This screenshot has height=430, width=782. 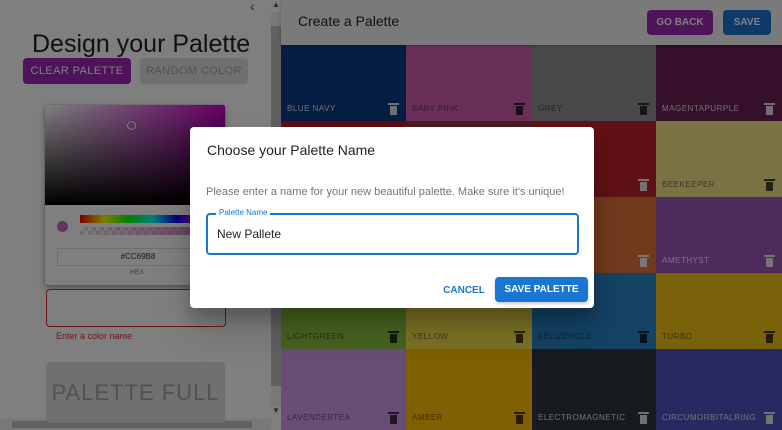 What do you see at coordinates (392, 231) in the screenshot?
I see `palette-name-field: Palette Name New Pallete` at bounding box center [392, 231].